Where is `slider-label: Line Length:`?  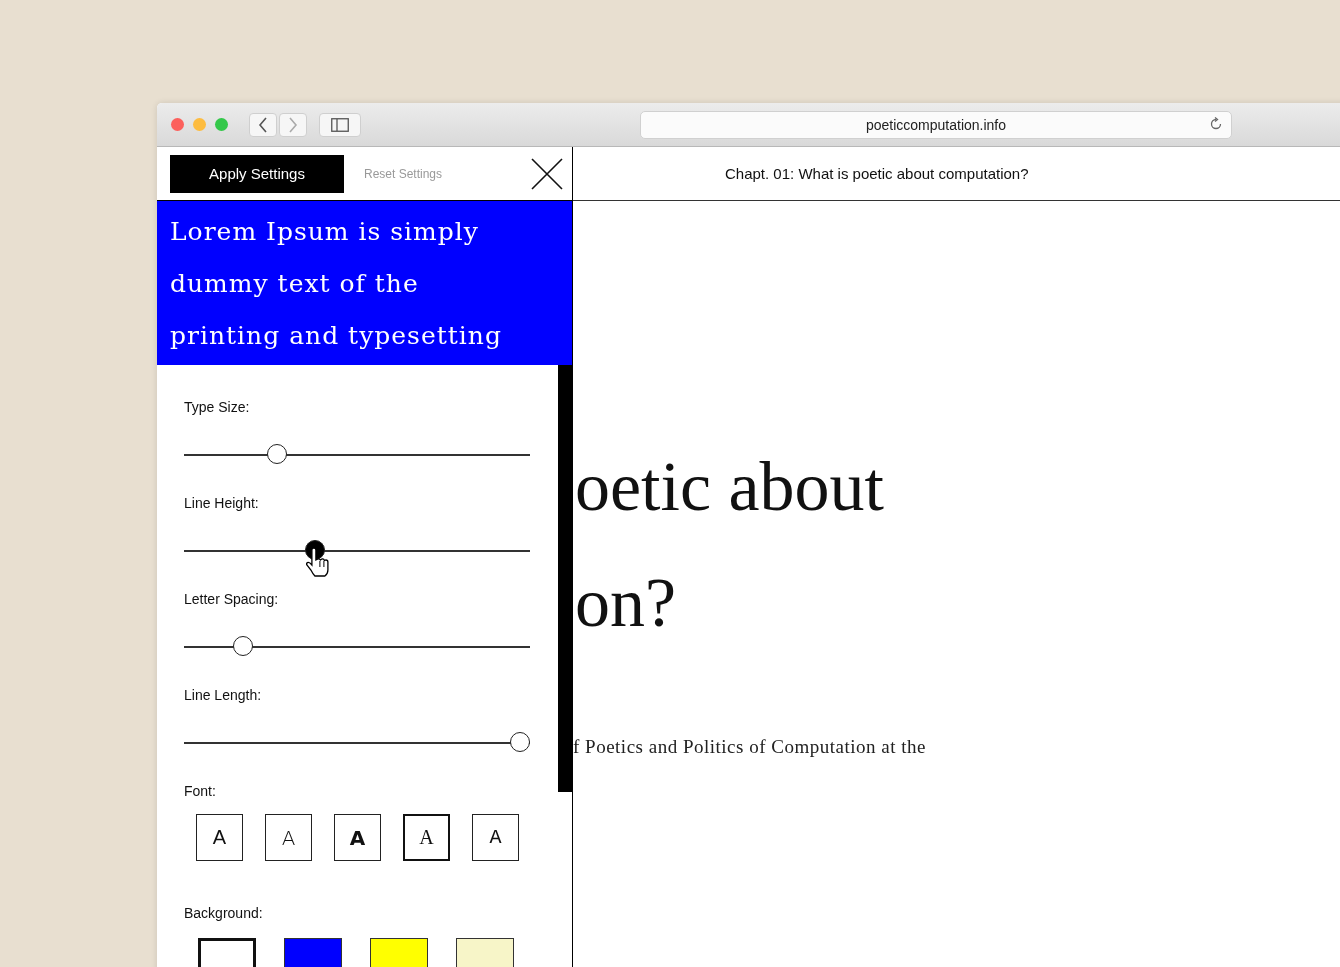 slider-label: Line Length: is located at coordinates (223, 695).